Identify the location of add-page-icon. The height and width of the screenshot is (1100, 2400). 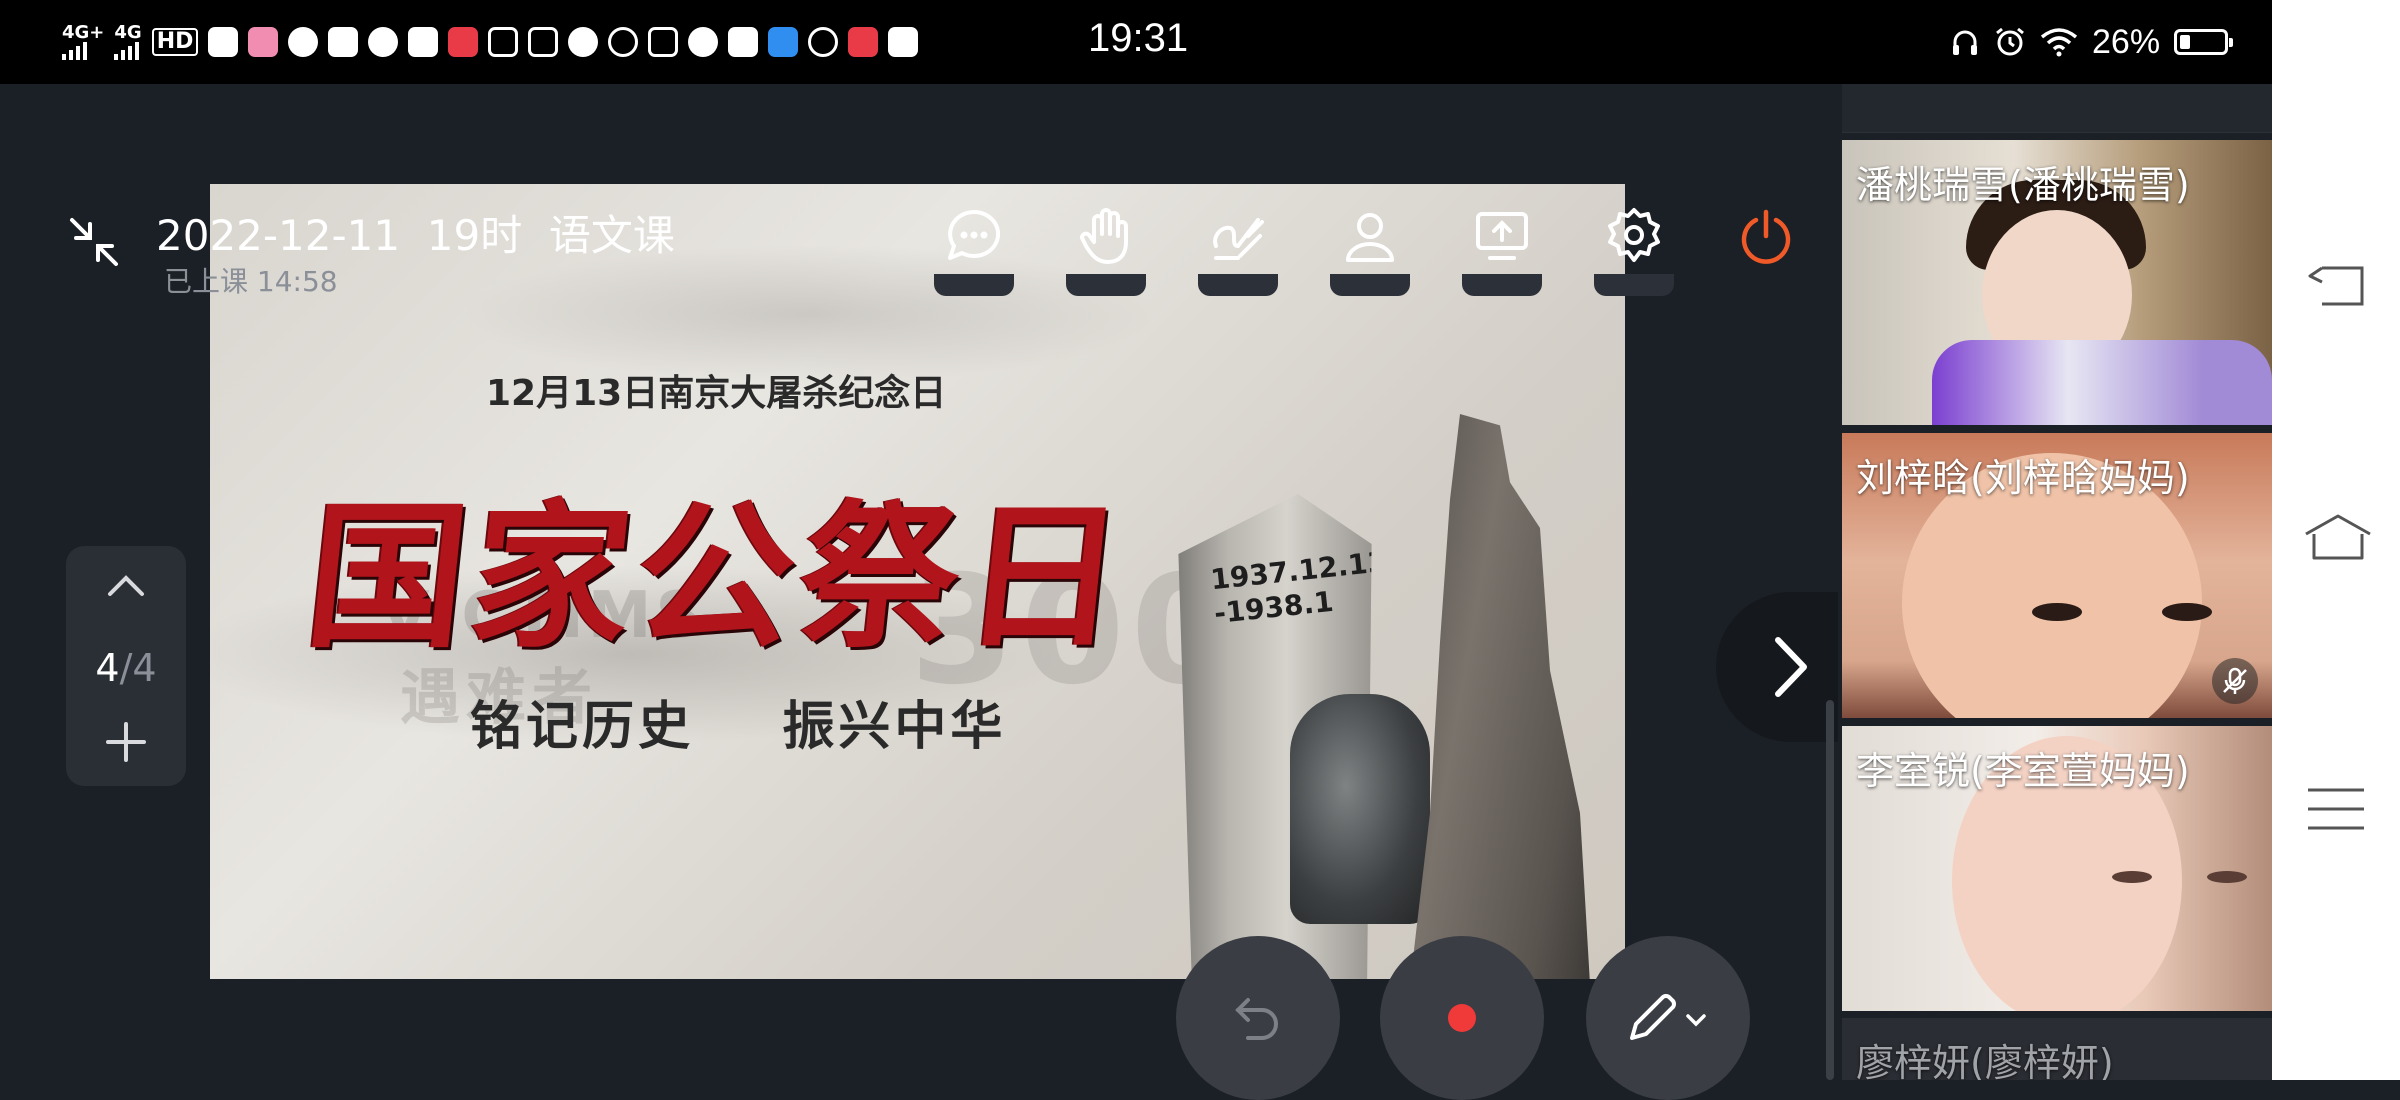
(126, 742).